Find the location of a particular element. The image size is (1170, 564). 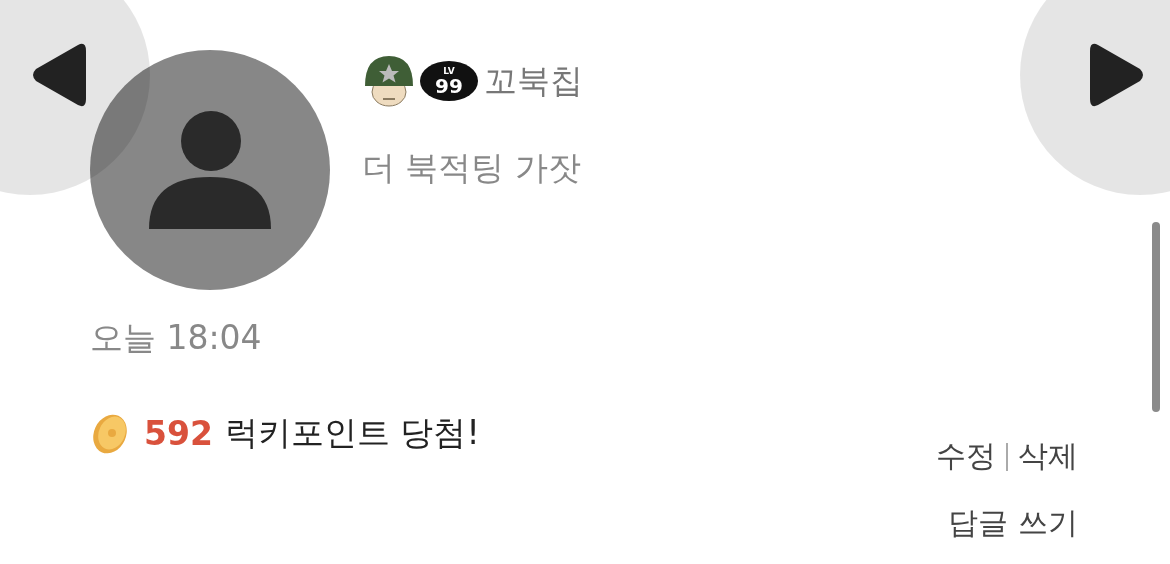

reward-message: 럭키포인트 당첨! is located at coordinates (352, 433).